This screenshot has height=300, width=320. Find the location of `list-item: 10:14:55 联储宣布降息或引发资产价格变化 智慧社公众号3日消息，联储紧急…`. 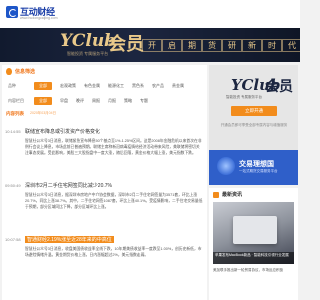

list-item: 10:14:55 联储宣布降息或引发资产价格变化 智慧社公众号3日消息，联储紧急… is located at coordinates (104, 152).